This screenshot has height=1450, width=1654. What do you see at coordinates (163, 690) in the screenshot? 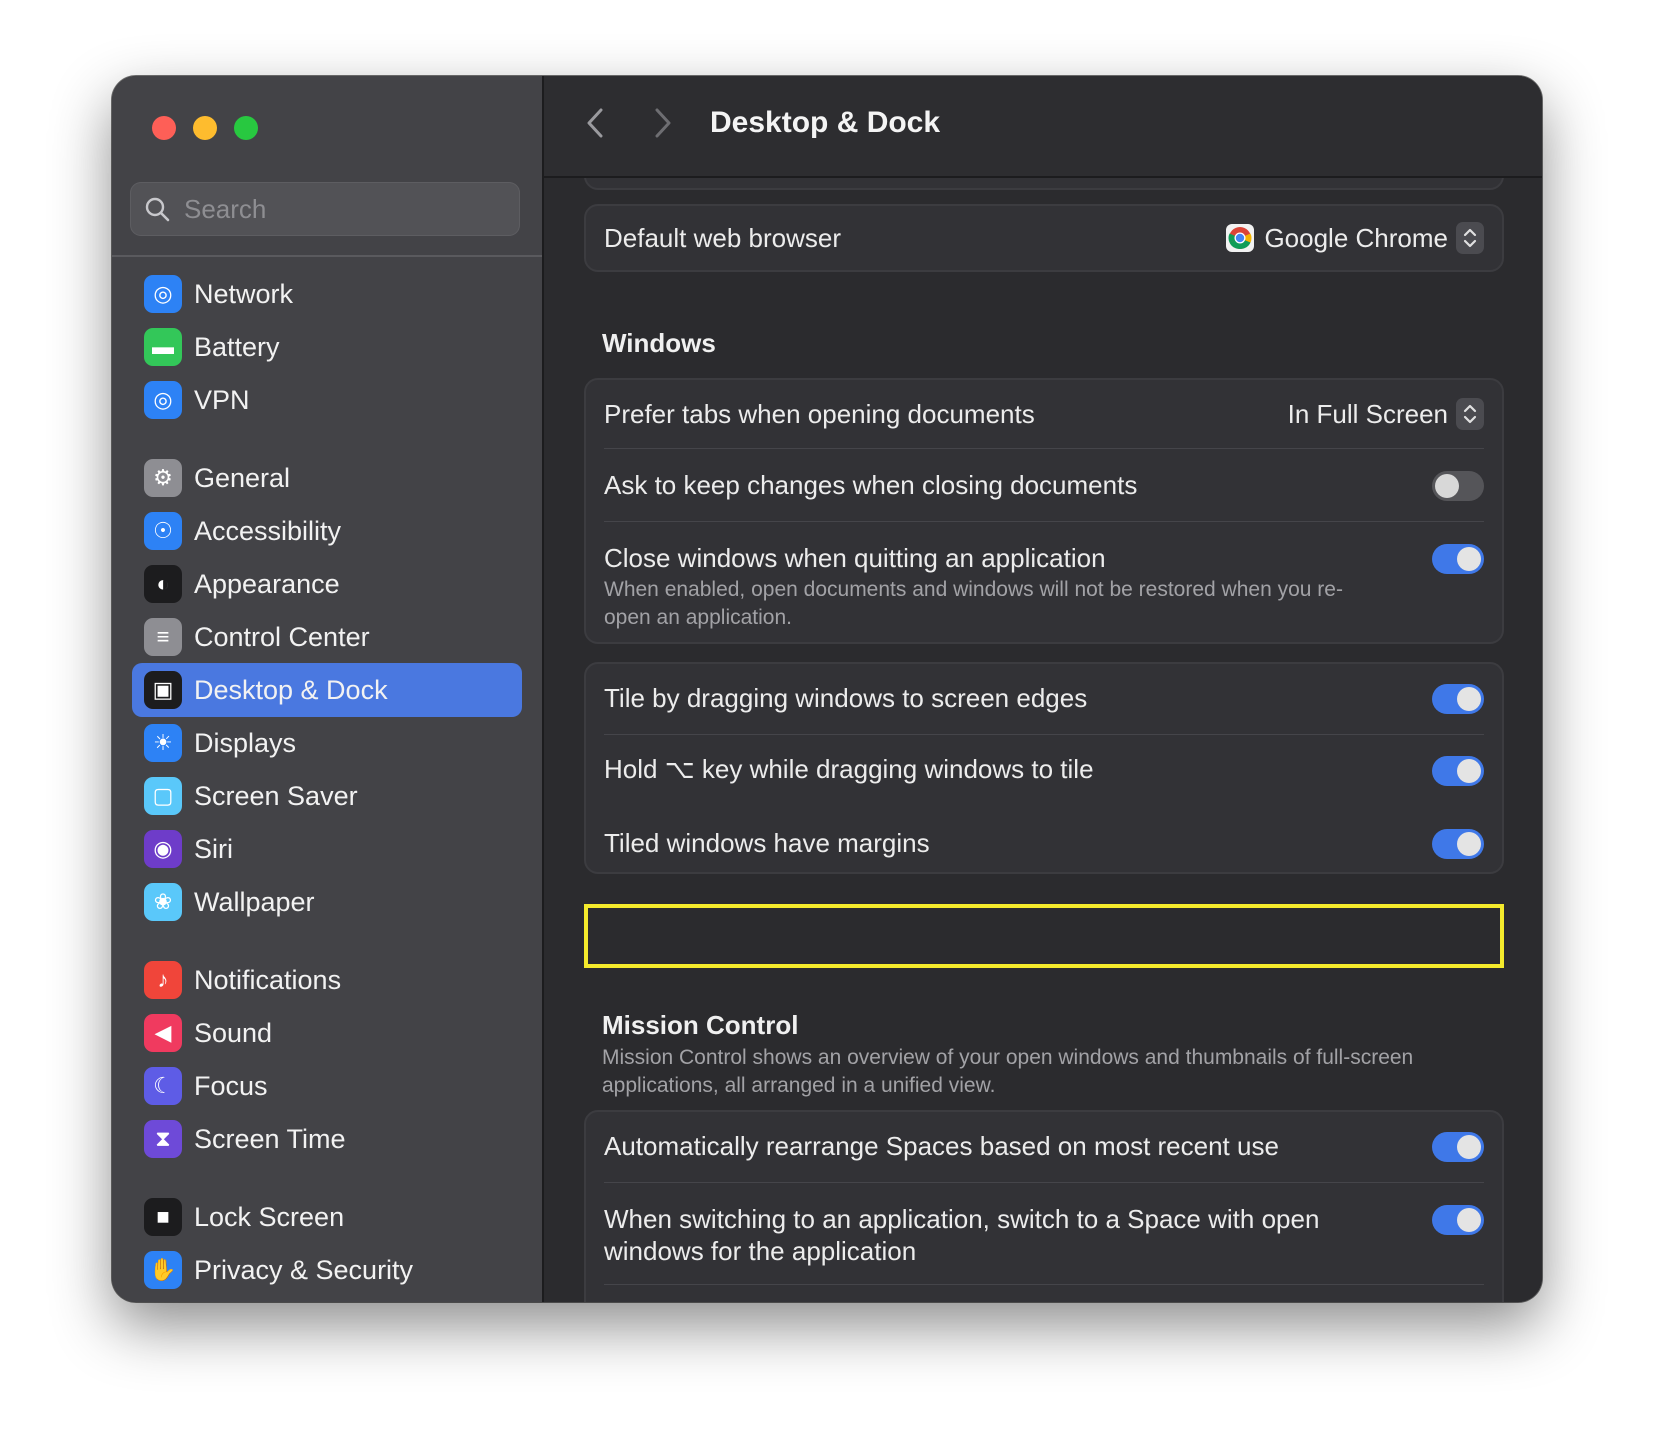
I see `dock-icon: ▣` at bounding box center [163, 690].